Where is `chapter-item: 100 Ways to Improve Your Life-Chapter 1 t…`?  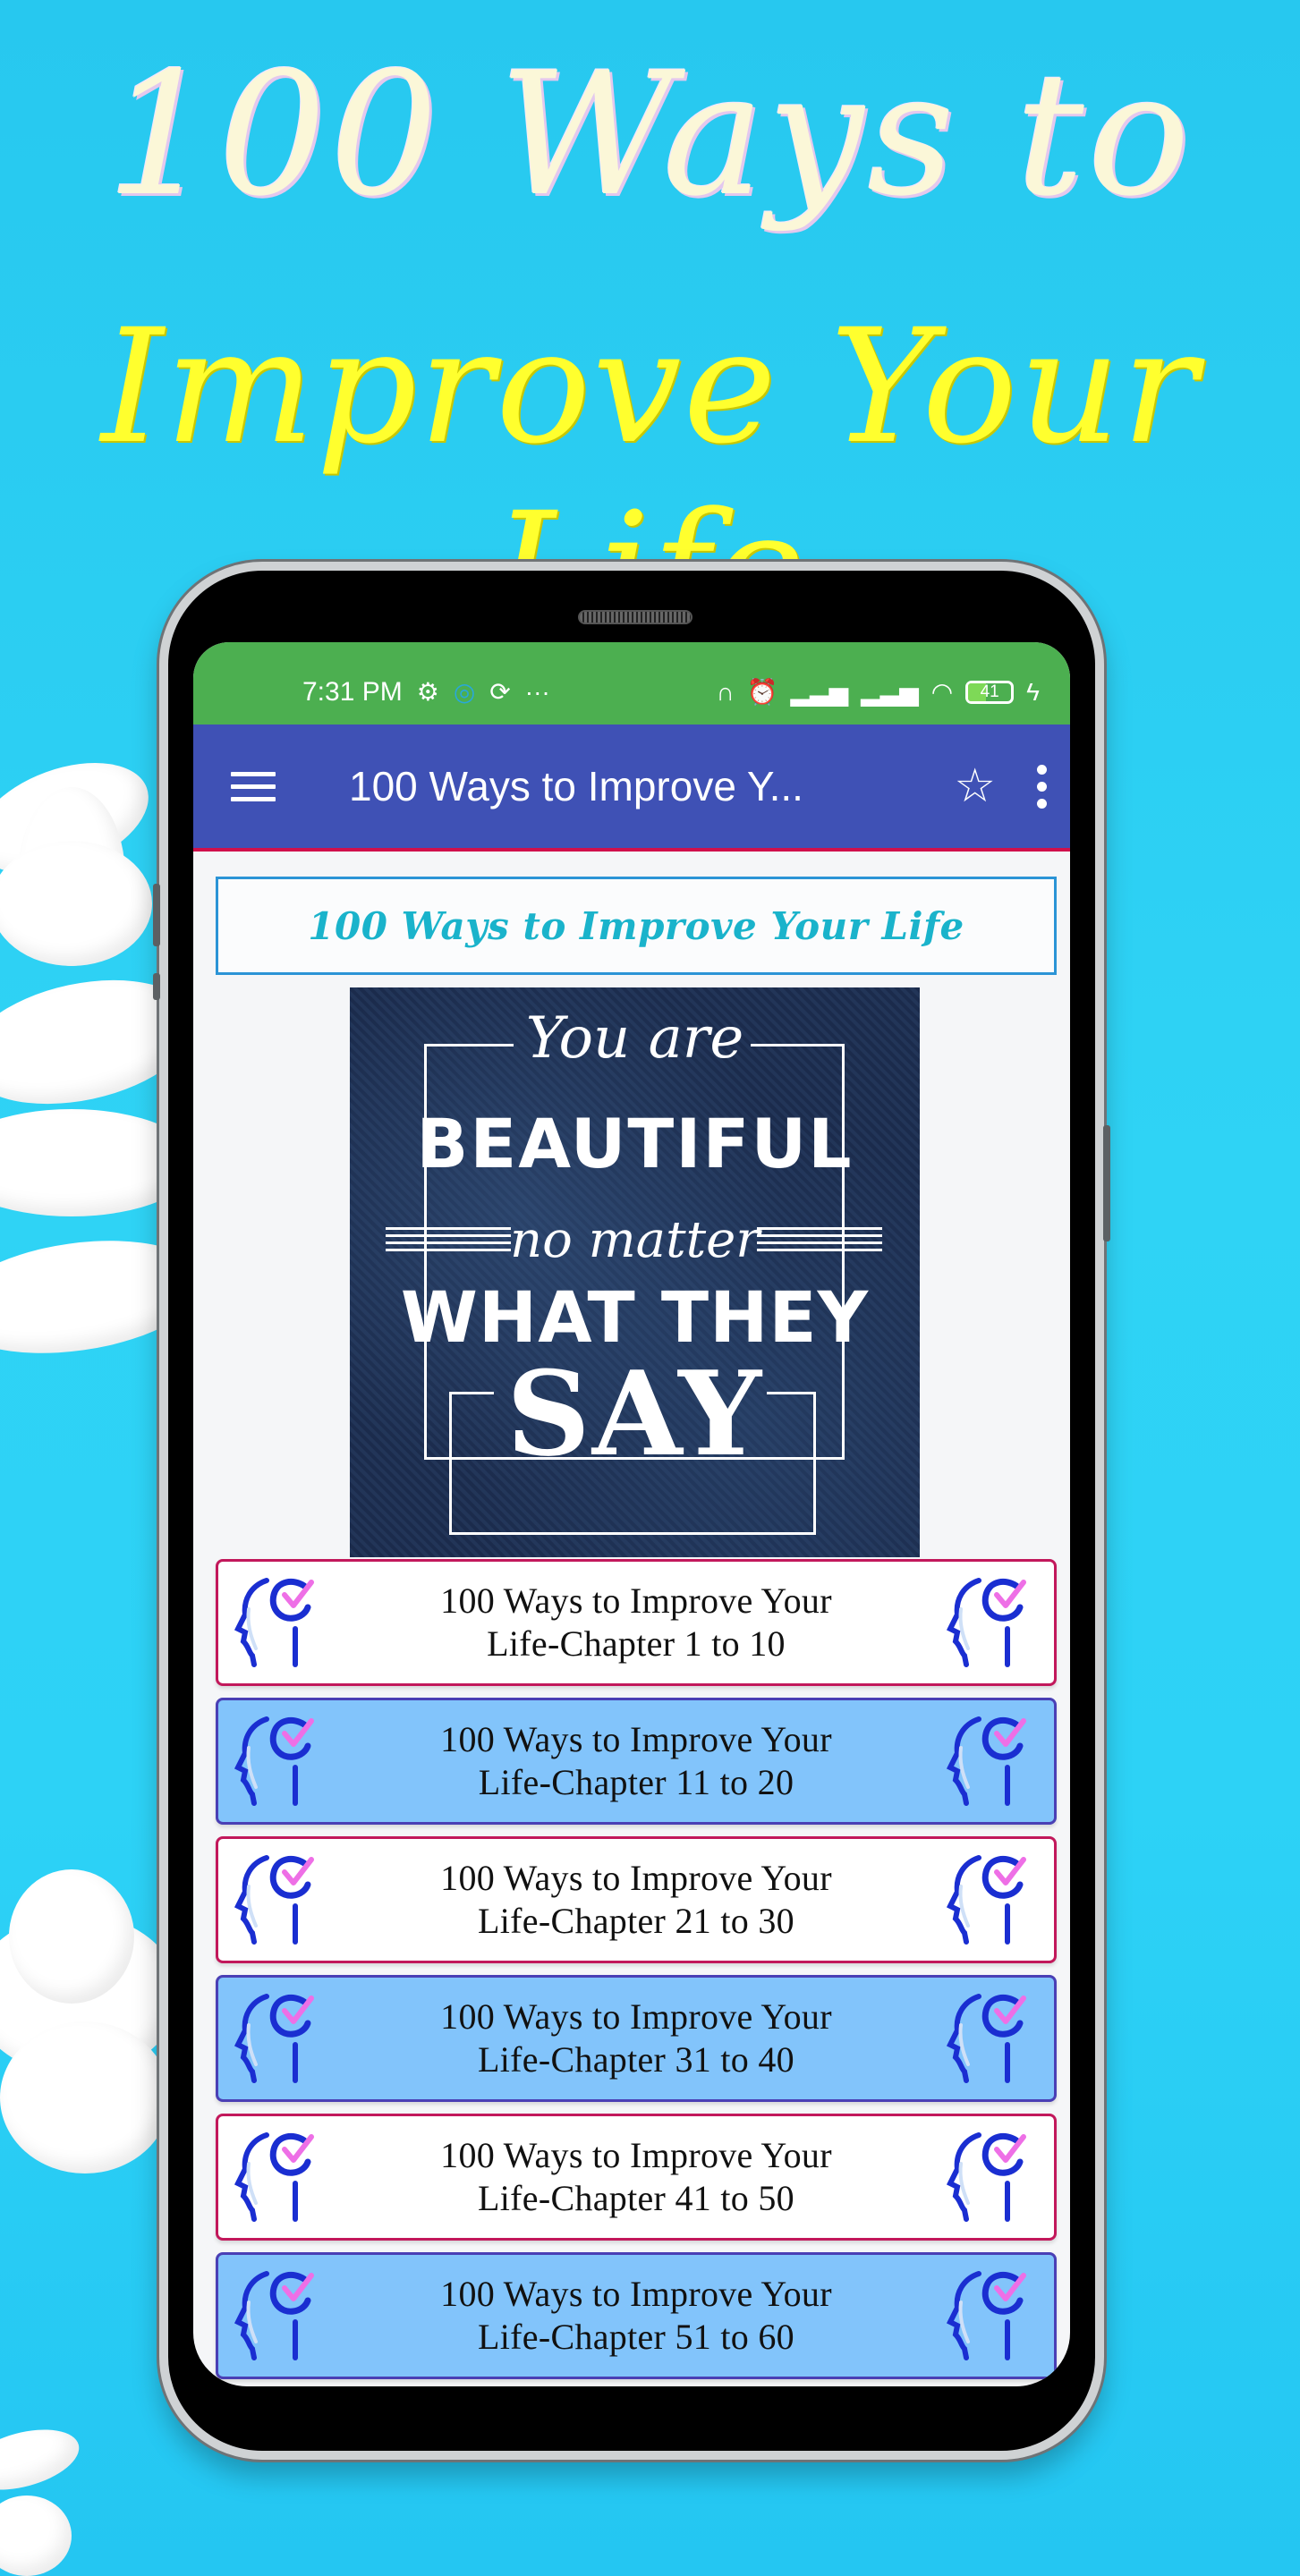
chapter-item: 100 Ways to Improve Your Life-Chapter 1 t… is located at coordinates (636, 1622).